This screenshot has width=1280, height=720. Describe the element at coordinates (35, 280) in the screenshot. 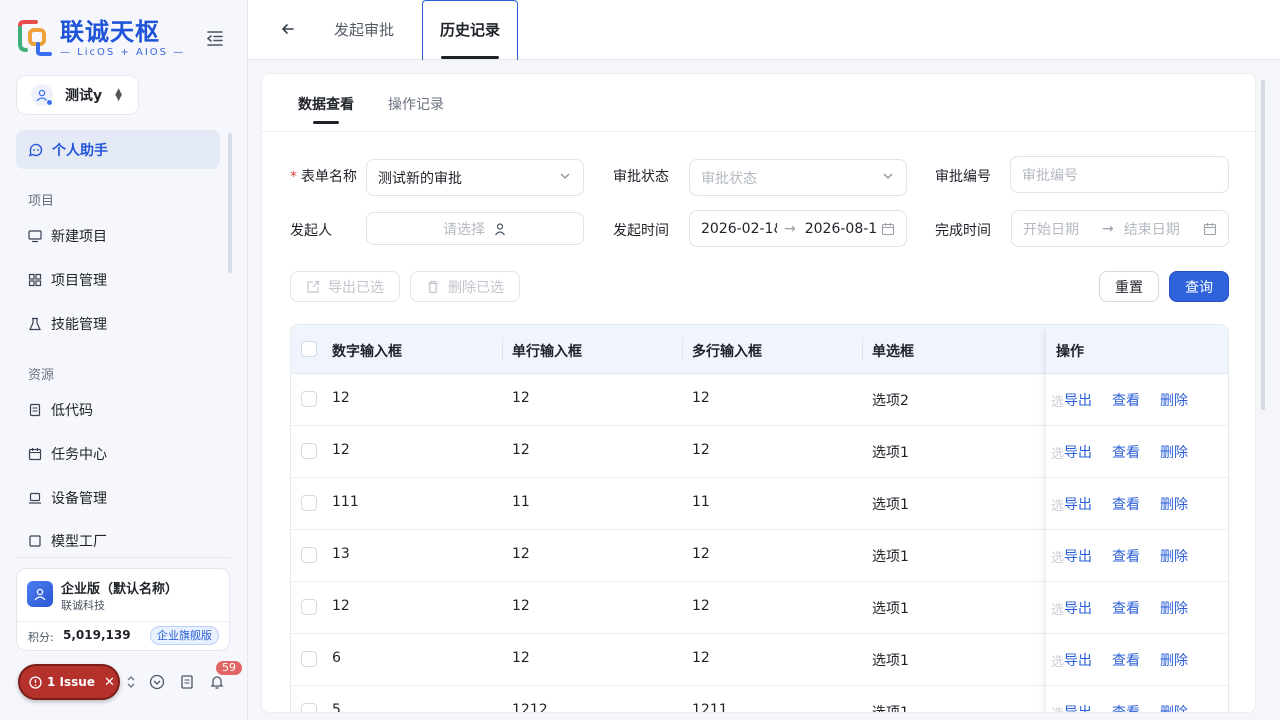

I see `grid-icon` at that location.